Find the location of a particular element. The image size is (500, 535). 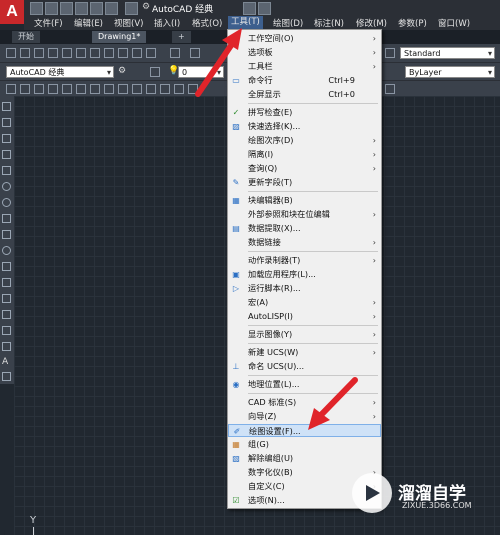

arrow-to-drafting-settings-icon is located at coordinates (333, 403).